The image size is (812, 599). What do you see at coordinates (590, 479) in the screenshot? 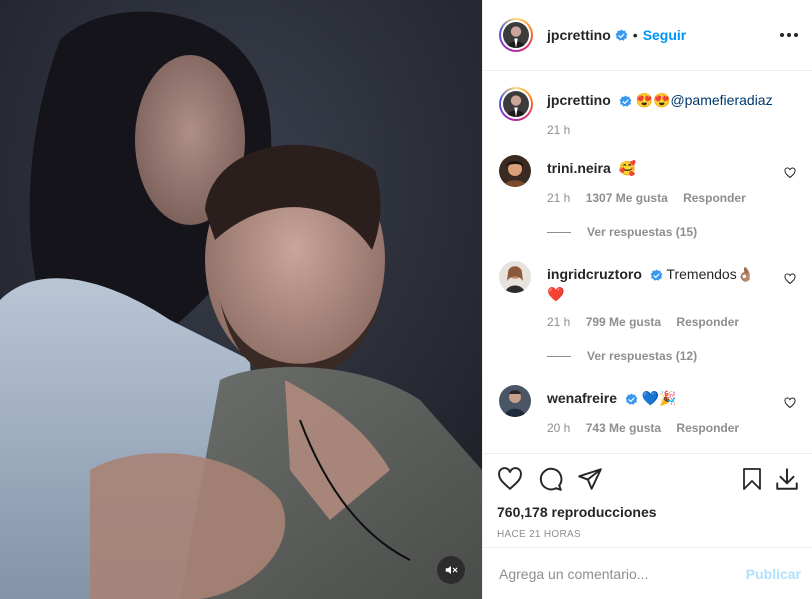
I see `share-icon` at bounding box center [590, 479].